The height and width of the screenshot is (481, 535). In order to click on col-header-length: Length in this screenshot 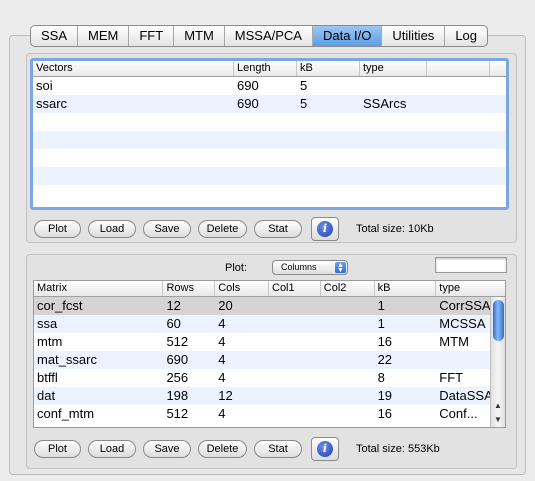, I will do `click(265, 68)`.